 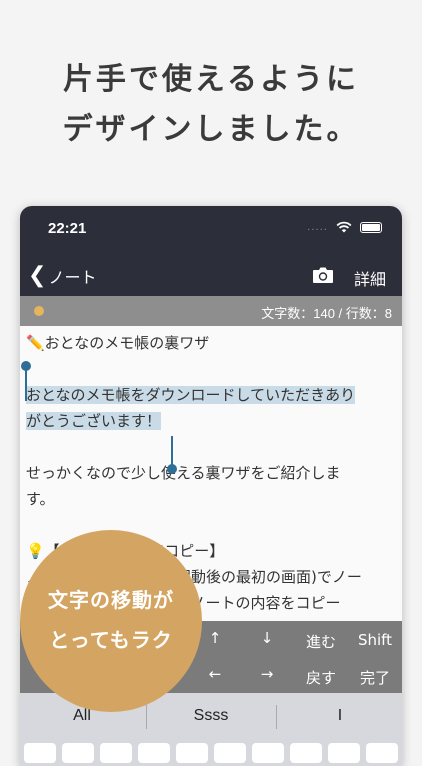 What do you see at coordinates (267, 674) in the screenshot?
I see `cursor-right-button: →` at bounding box center [267, 674].